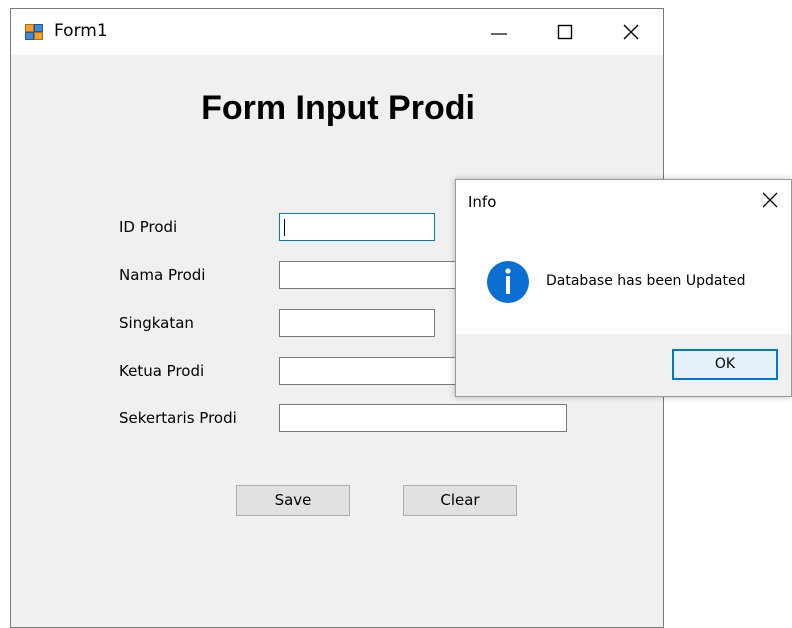  I want to click on maximize-button, so click(565, 32).